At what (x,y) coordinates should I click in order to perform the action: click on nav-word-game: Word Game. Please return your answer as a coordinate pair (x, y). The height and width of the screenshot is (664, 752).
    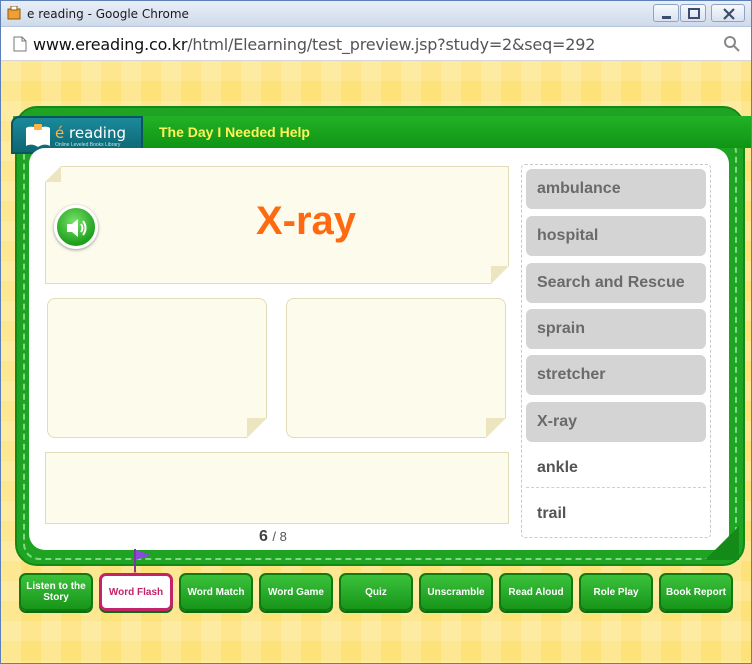
    Looking at the image, I should click on (296, 592).